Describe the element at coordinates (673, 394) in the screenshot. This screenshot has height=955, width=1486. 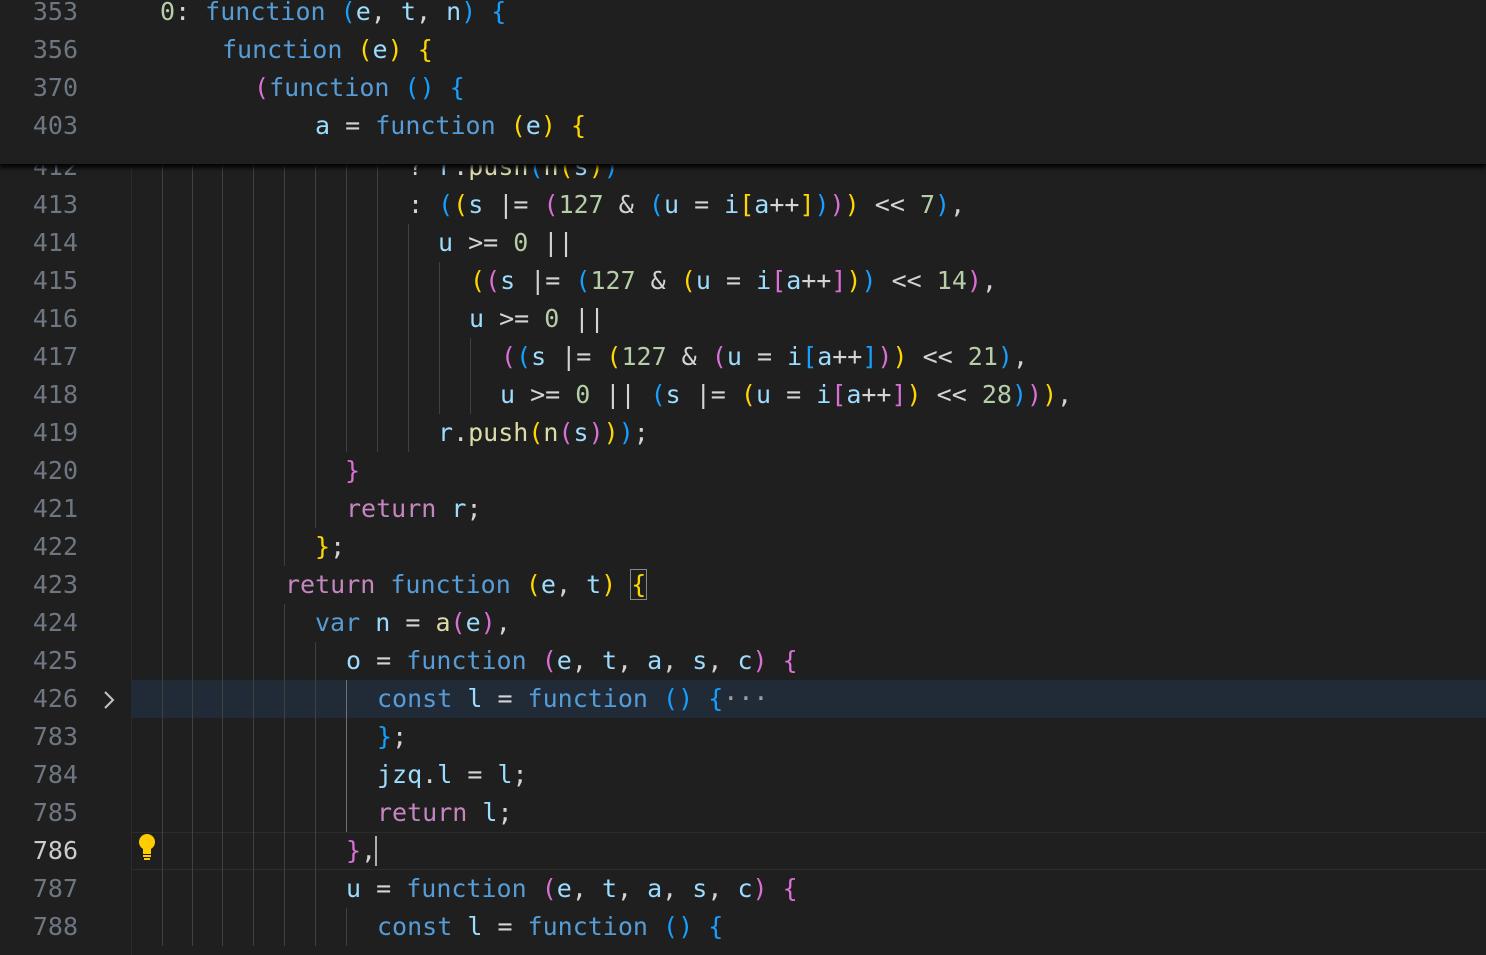
I see `code-token: s` at that location.